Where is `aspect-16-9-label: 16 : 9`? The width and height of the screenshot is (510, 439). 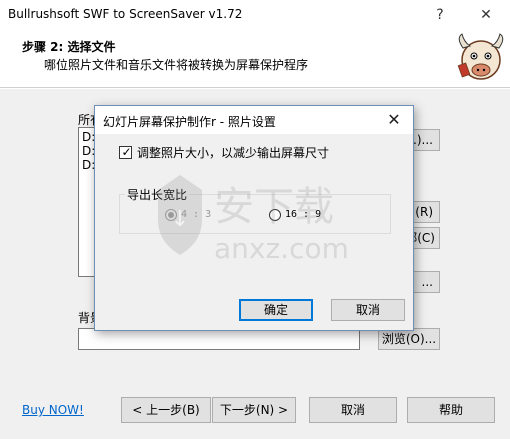
aspect-16-9-label: 16 : 9 is located at coordinates (303, 214).